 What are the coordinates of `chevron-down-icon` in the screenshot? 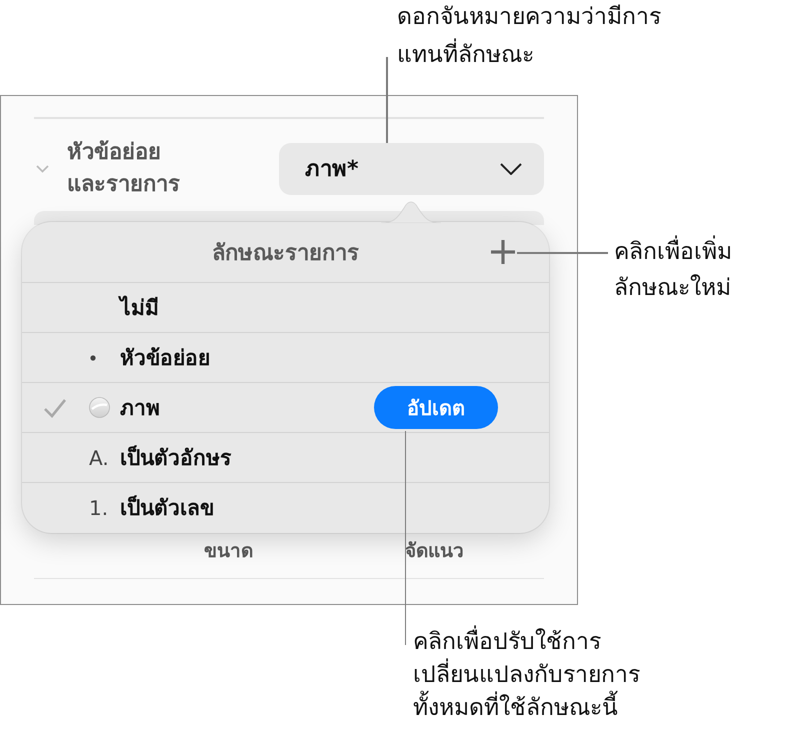 It's located at (511, 168).